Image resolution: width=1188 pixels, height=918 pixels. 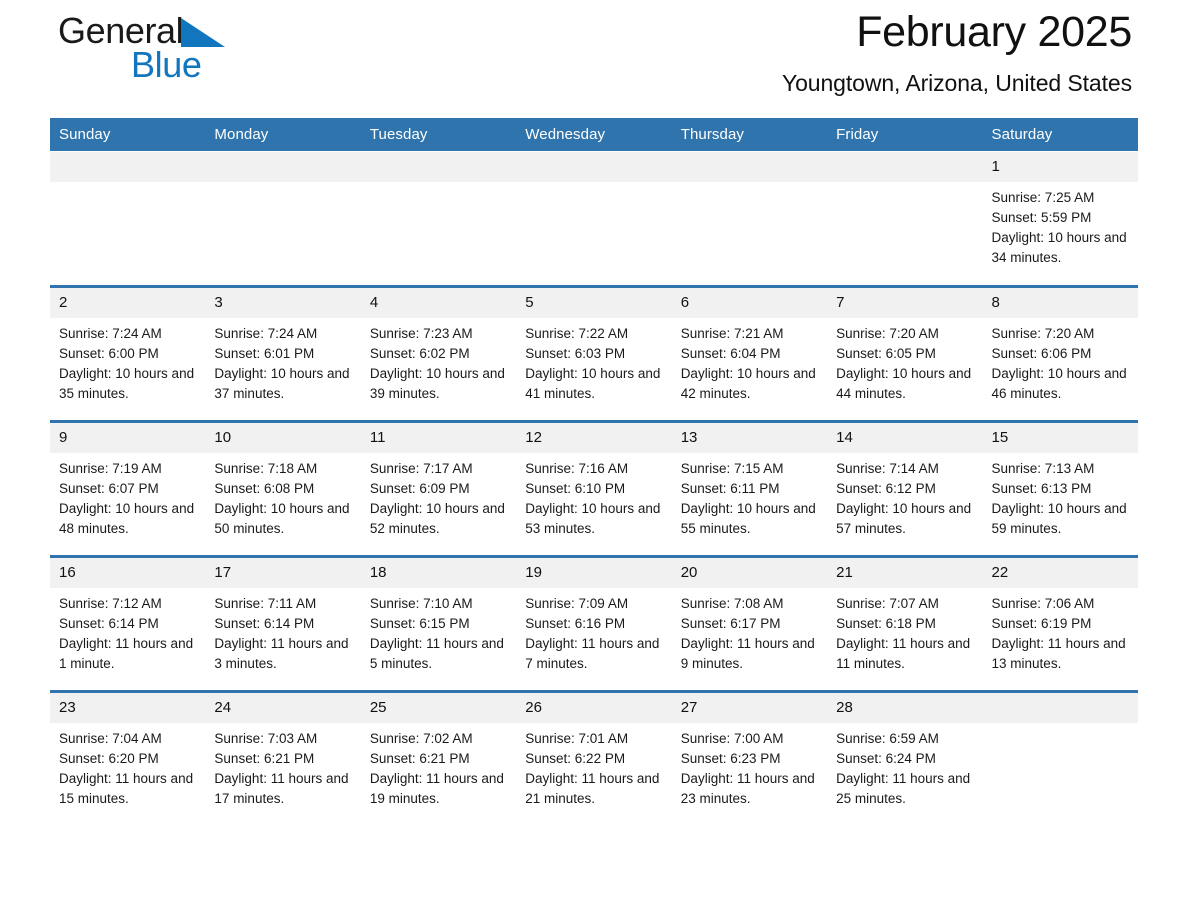 I want to click on daylight-text: Daylight: 11 hours and 21 minutes., so click(x=592, y=788).